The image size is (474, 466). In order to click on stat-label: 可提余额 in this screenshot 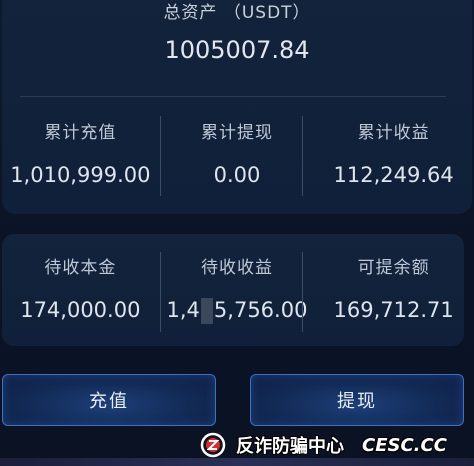, I will do `click(393, 268)`.